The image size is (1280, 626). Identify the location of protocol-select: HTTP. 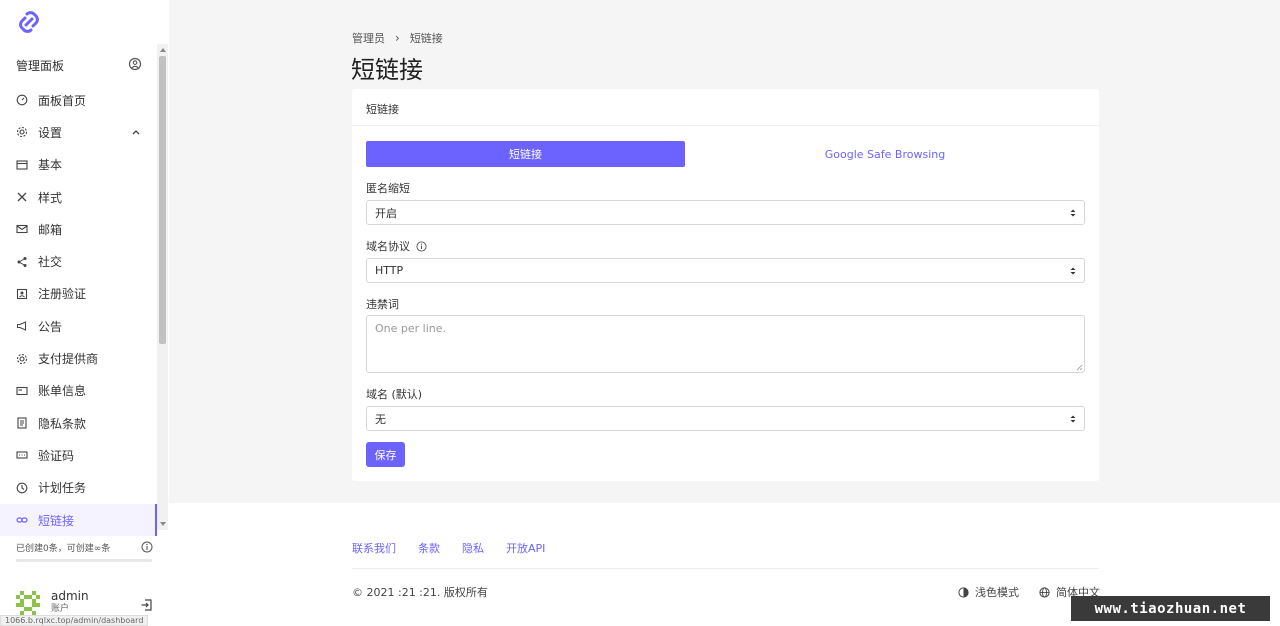
(725, 270).